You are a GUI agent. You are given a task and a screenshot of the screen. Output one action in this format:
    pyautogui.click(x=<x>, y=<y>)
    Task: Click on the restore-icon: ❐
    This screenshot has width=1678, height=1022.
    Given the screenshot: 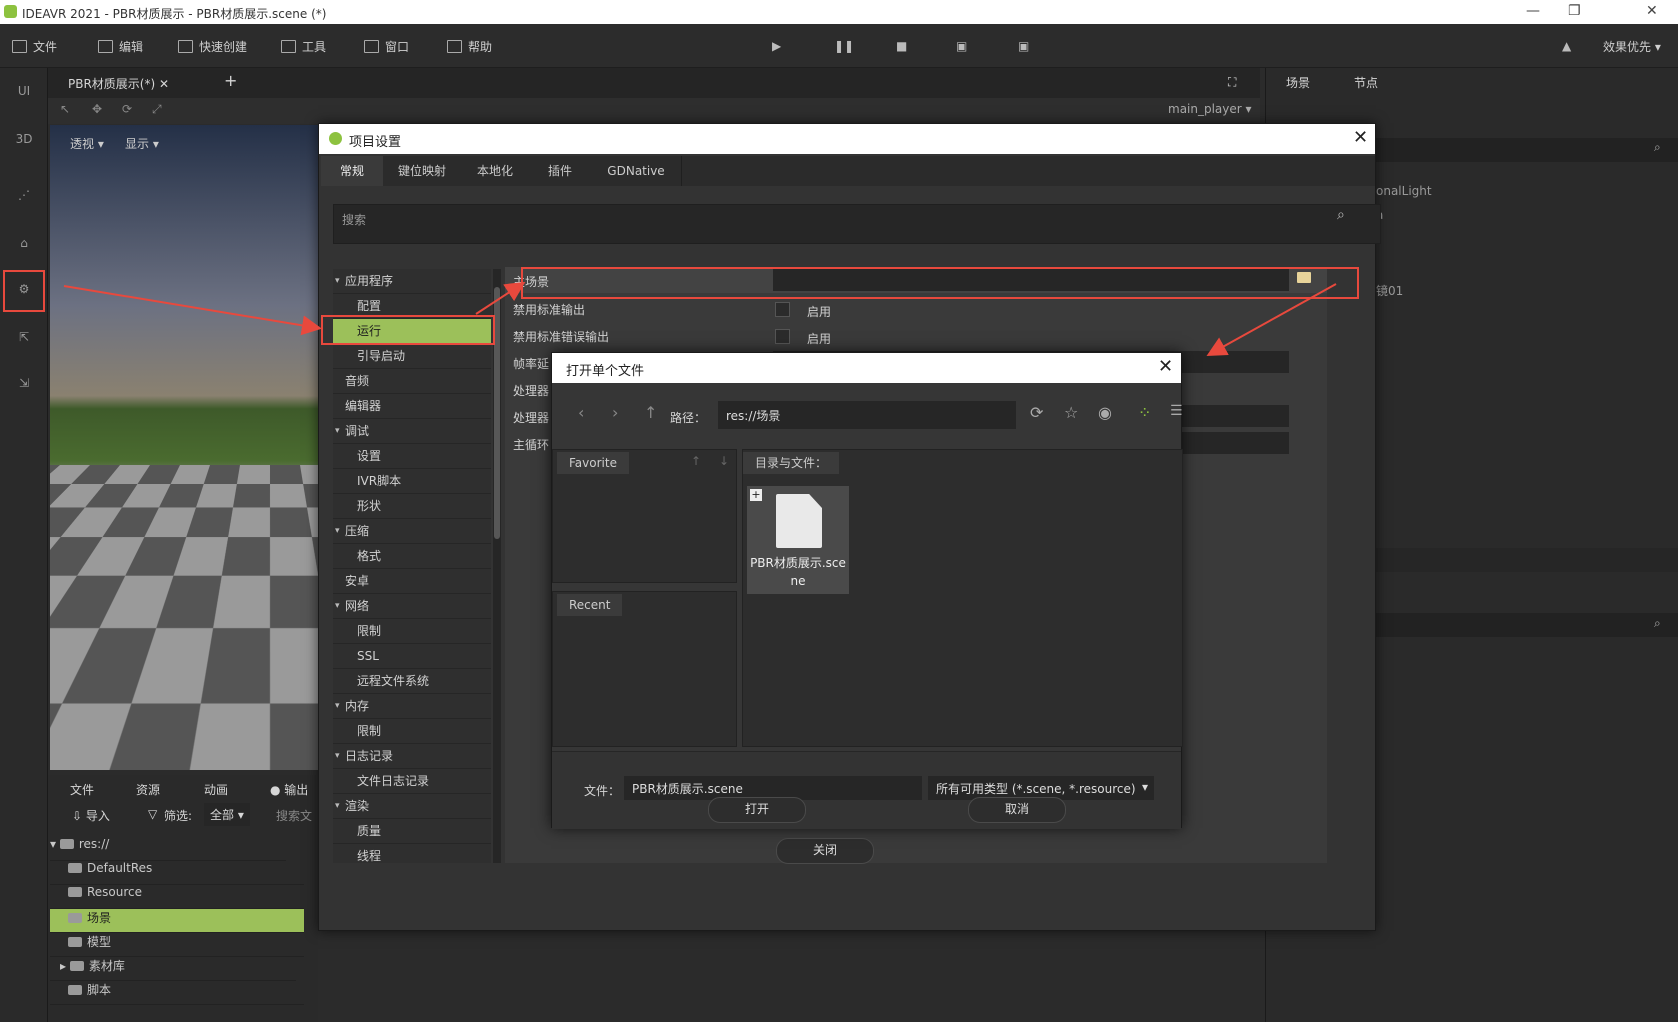 What is the action you would take?
    pyautogui.click(x=1574, y=11)
    